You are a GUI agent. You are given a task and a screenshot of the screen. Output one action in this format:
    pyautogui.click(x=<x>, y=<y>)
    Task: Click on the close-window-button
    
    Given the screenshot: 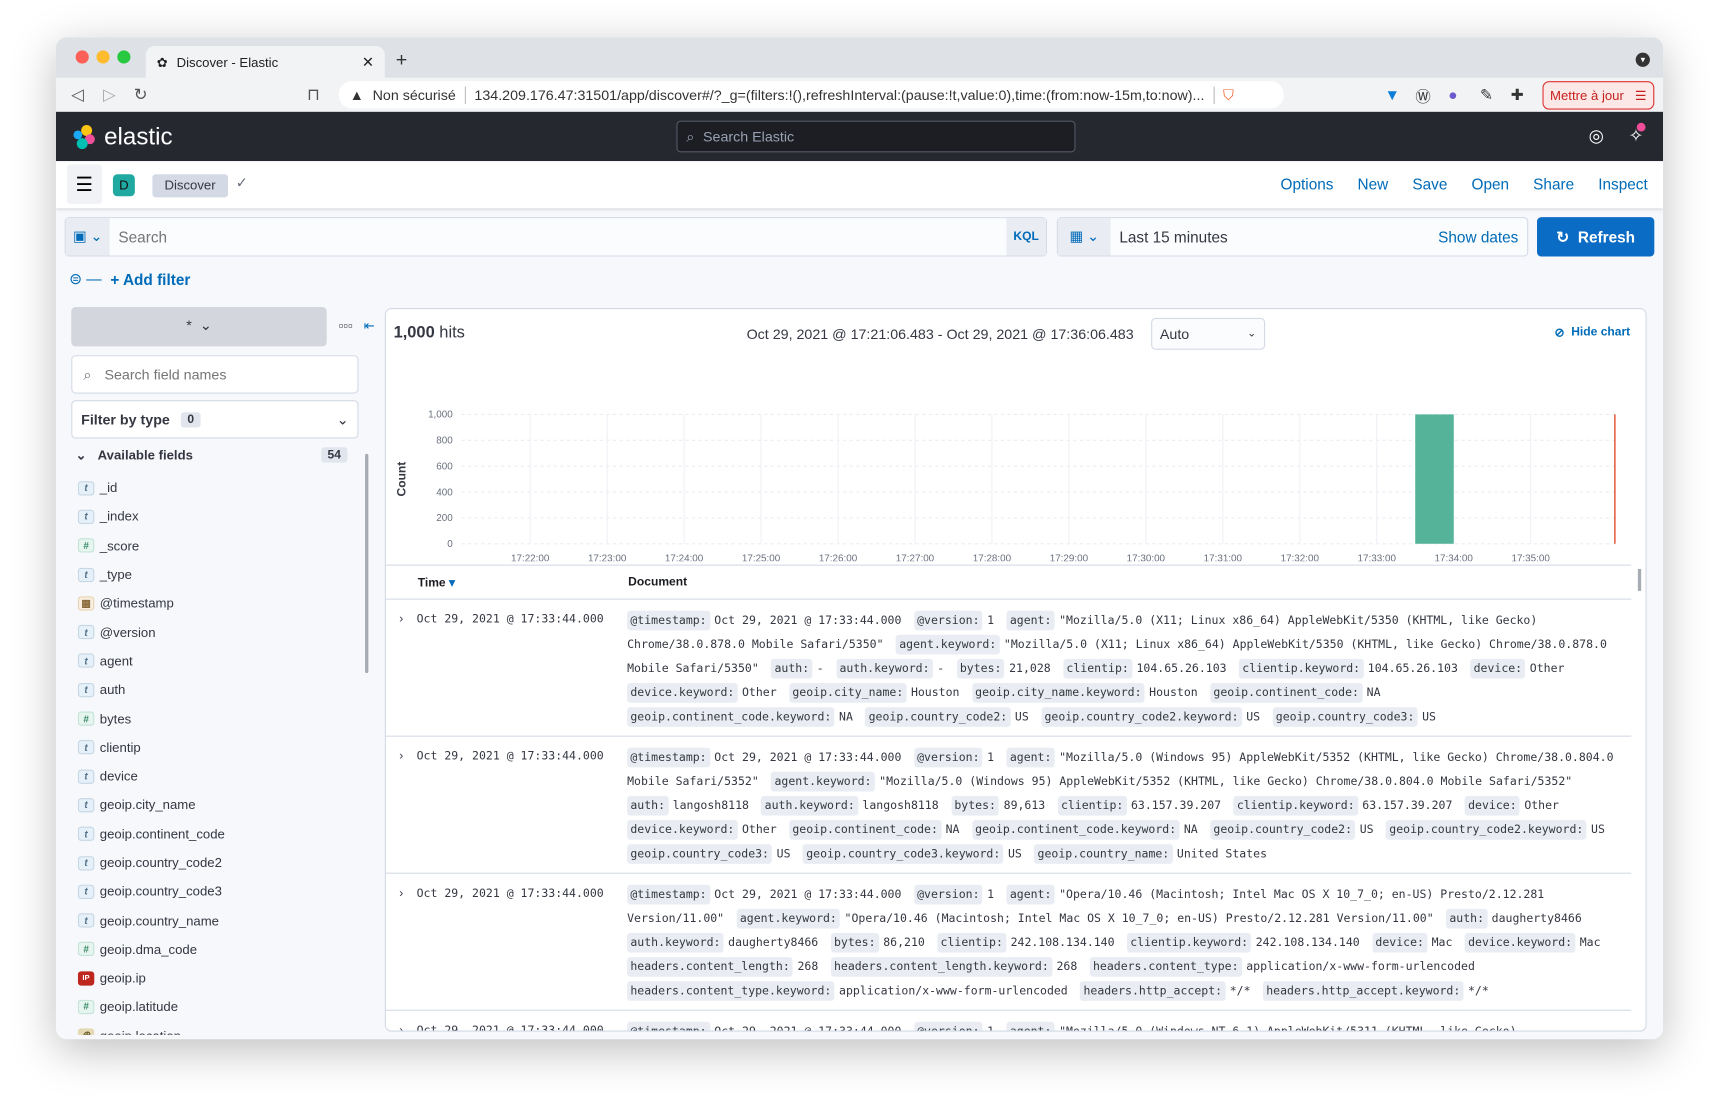 What is the action you would take?
    pyautogui.click(x=82, y=57)
    